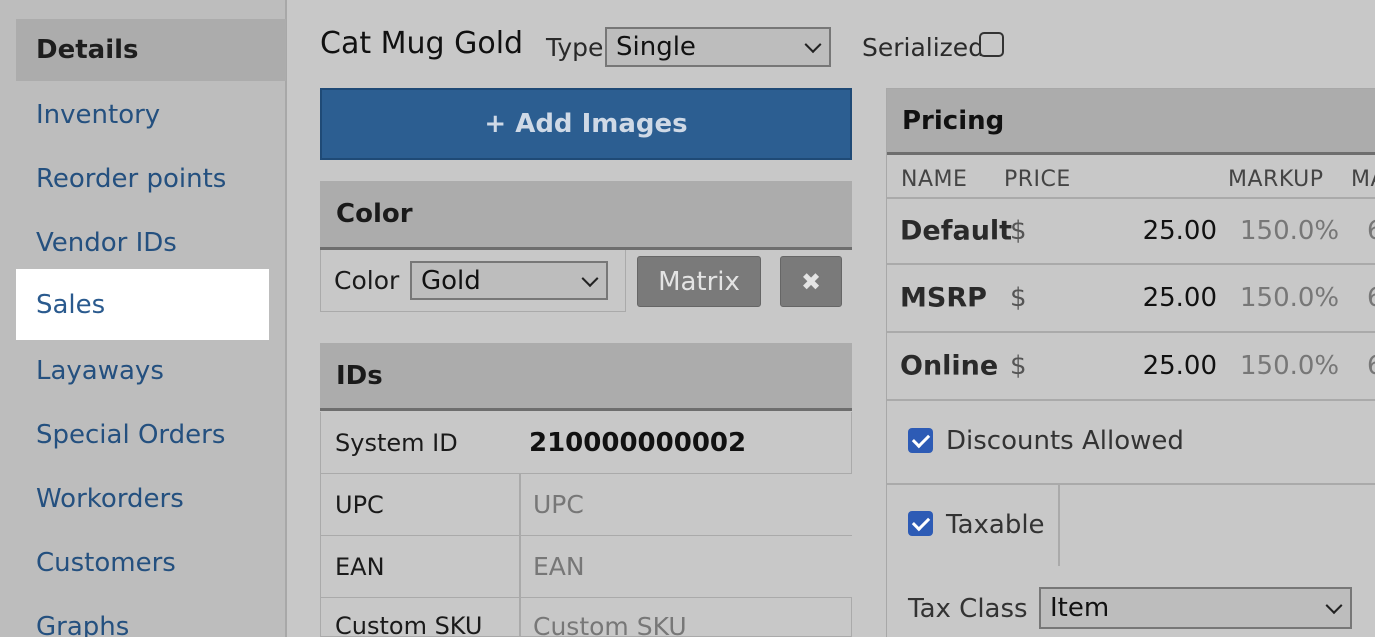  What do you see at coordinates (1065, 441) in the screenshot?
I see `discounts-allowed-label: Discounts Allowed` at bounding box center [1065, 441].